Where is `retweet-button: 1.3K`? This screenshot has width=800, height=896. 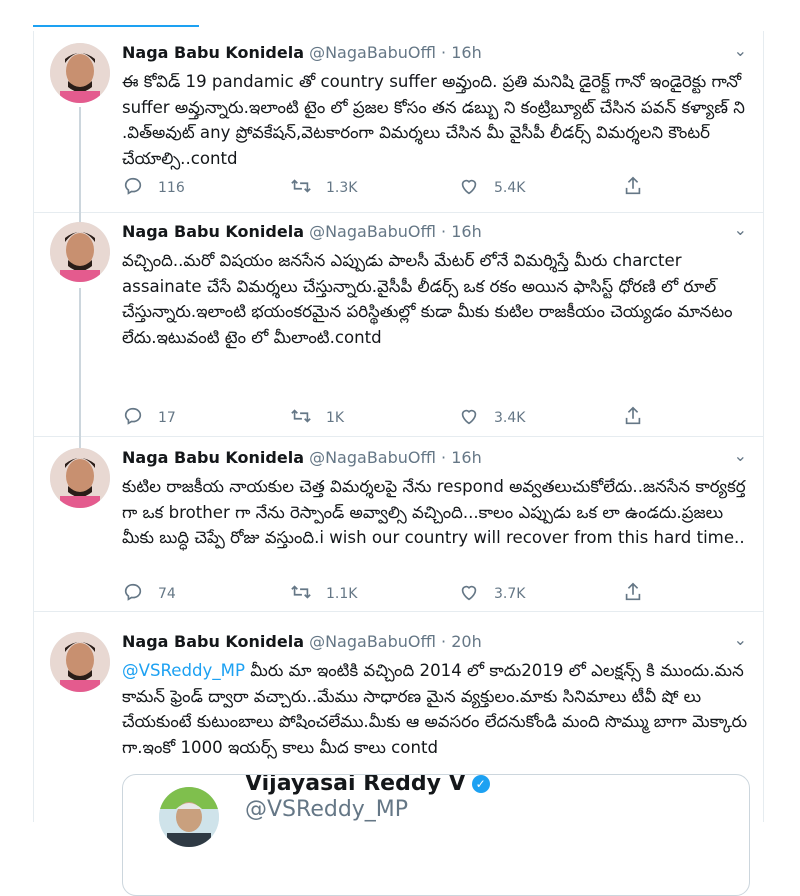 retweet-button: 1.3K is located at coordinates (323, 188).